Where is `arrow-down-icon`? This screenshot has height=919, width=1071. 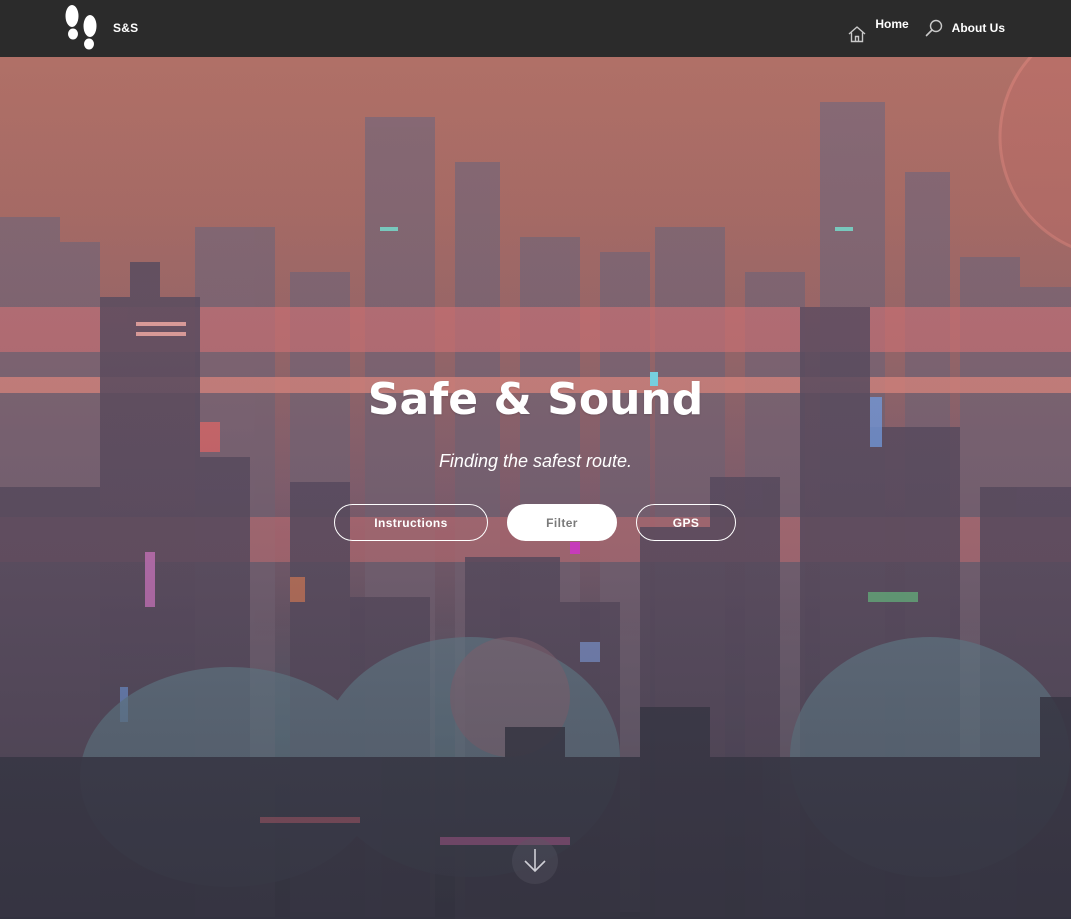 arrow-down-icon is located at coordinates (535, 861).